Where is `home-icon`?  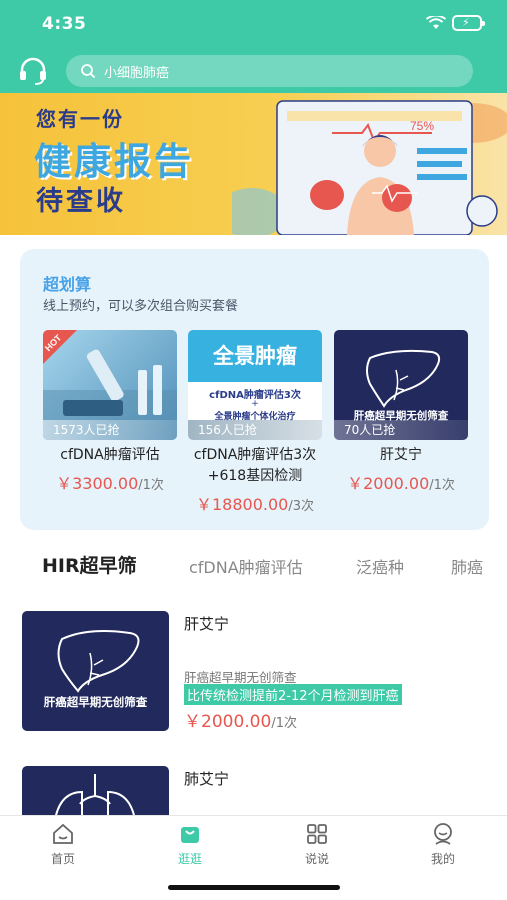
home-icon is located at coordinates (63, 833).